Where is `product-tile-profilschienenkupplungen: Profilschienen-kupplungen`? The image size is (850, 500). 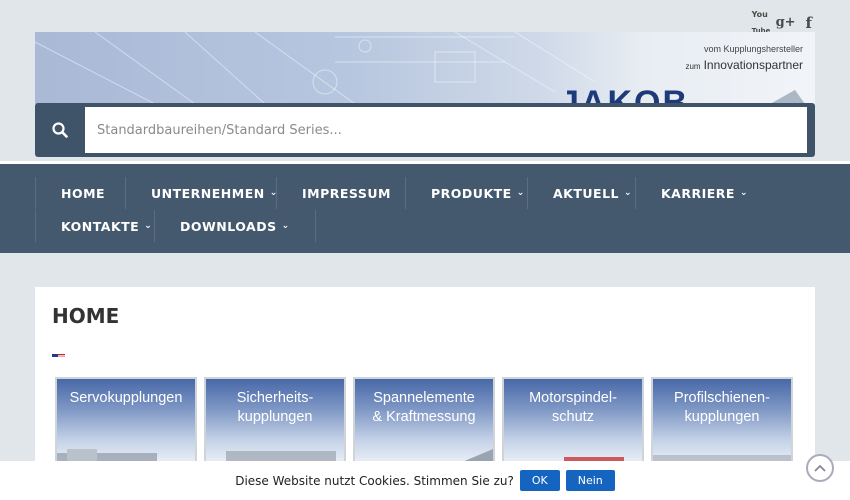
product-tile-profilschienenkupplungen: Profilschienen-kupplungen is located at coordinates (722, 422).